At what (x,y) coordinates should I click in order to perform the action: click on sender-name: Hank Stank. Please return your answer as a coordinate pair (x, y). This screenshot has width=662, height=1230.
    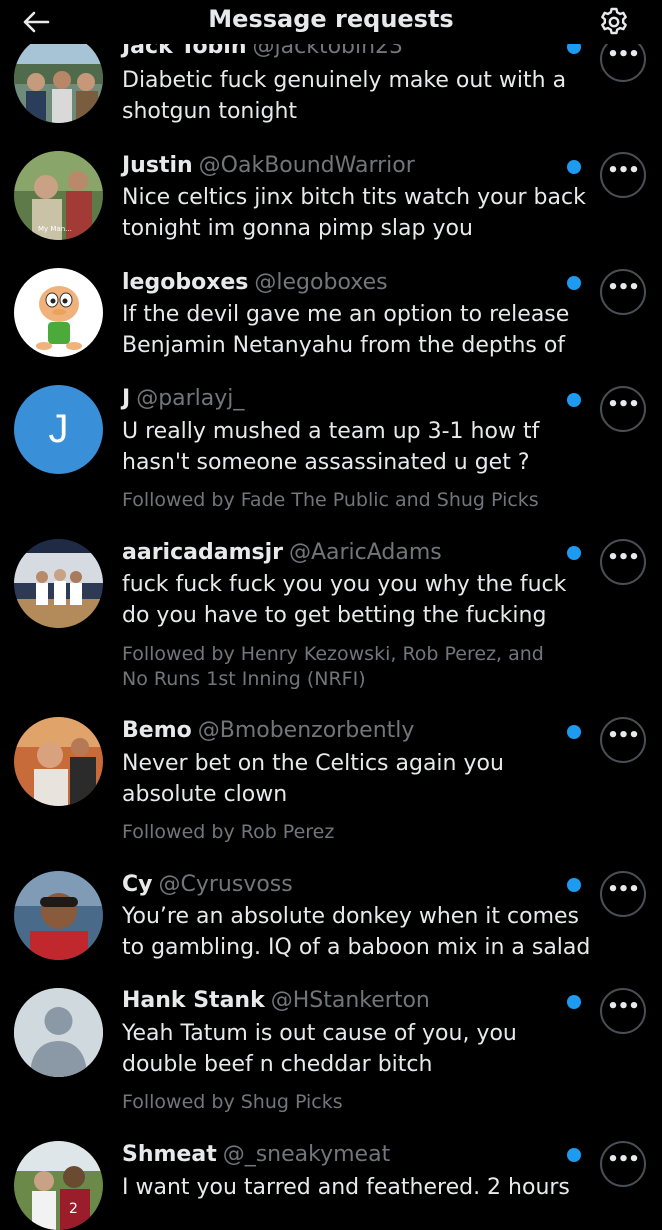
    Looking at the image, I should click on (193, 1000).